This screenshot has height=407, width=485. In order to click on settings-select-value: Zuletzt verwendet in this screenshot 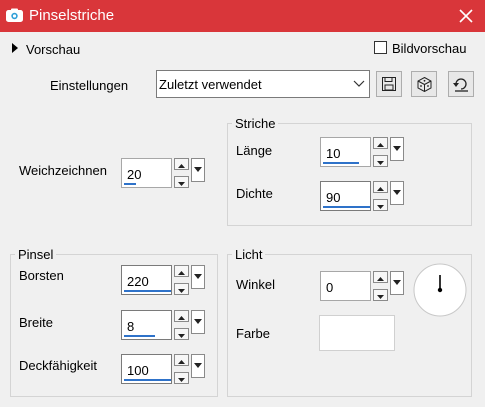, I will do `click(210, 84)`.